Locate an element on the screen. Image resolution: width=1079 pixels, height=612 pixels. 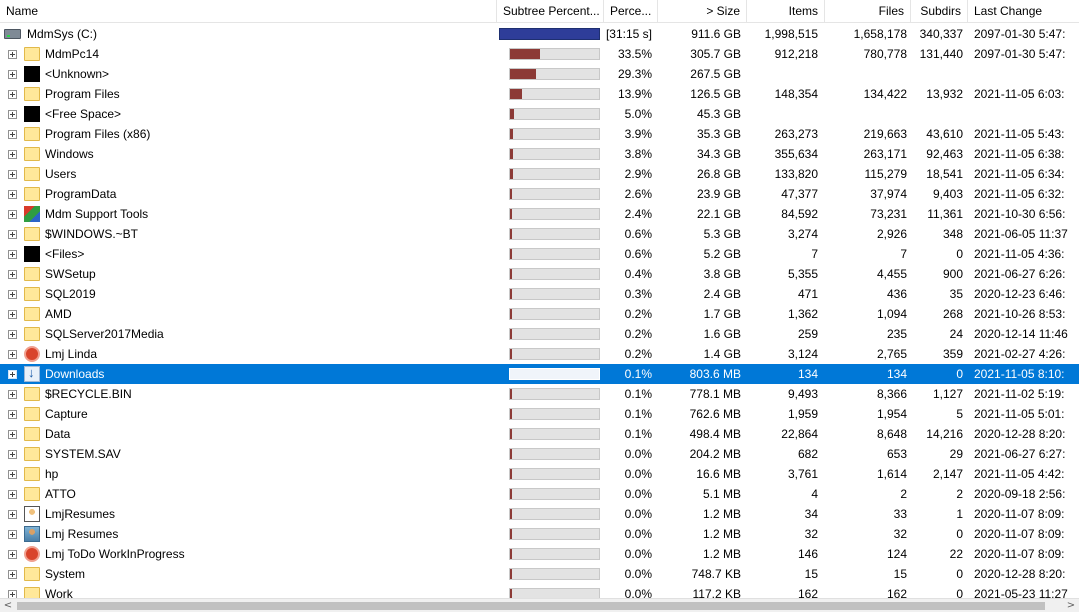
row-name: SWSetup is located at coordinates (70, 274).